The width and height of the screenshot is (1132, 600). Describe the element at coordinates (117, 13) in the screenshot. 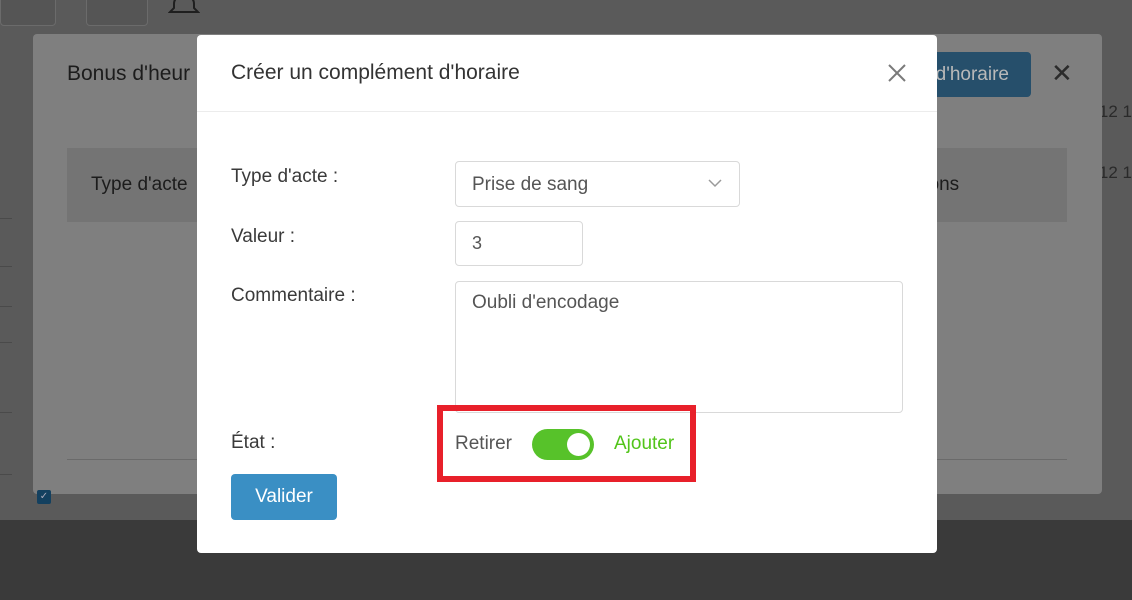

I see `background-settings-button` at that location.